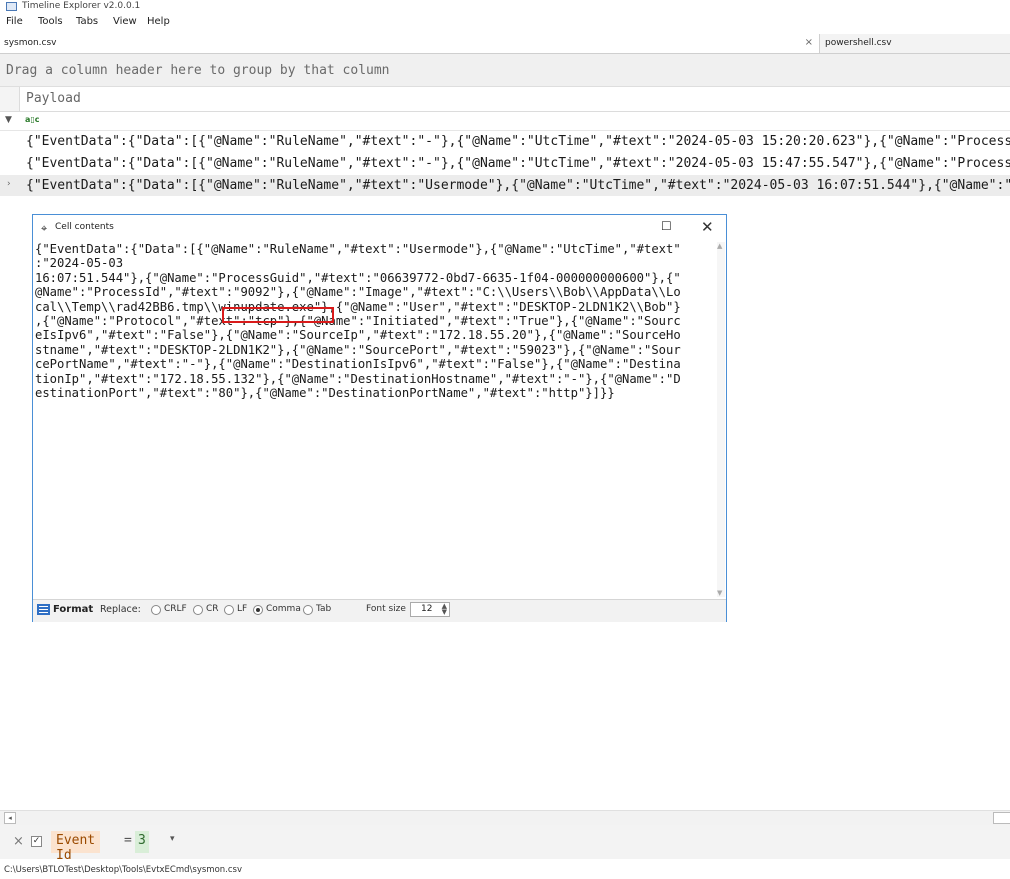 The image size is (1010, 879). What do you see at coordinates (11, 6) in the screenshot?
I see `app-icon` at bounding box center [11, 6].